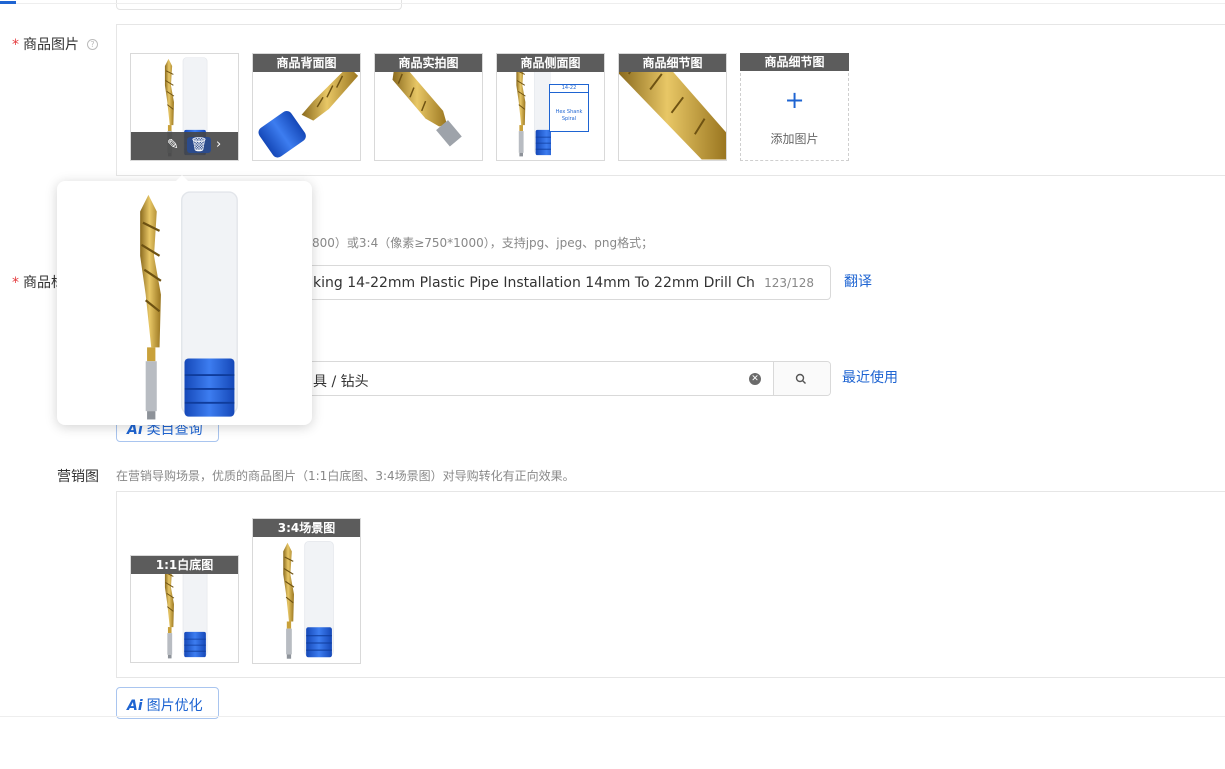 The height and width of the screenshot is (769, 1225). I want to click on title-char-counter: 123/128, so click(789, 283).